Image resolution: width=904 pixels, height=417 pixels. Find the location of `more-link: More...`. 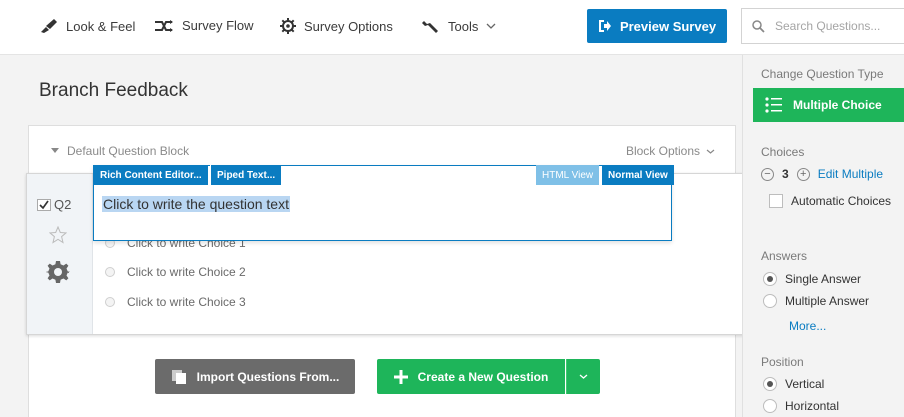

more-link: More... is located at coordinates (807, 326).